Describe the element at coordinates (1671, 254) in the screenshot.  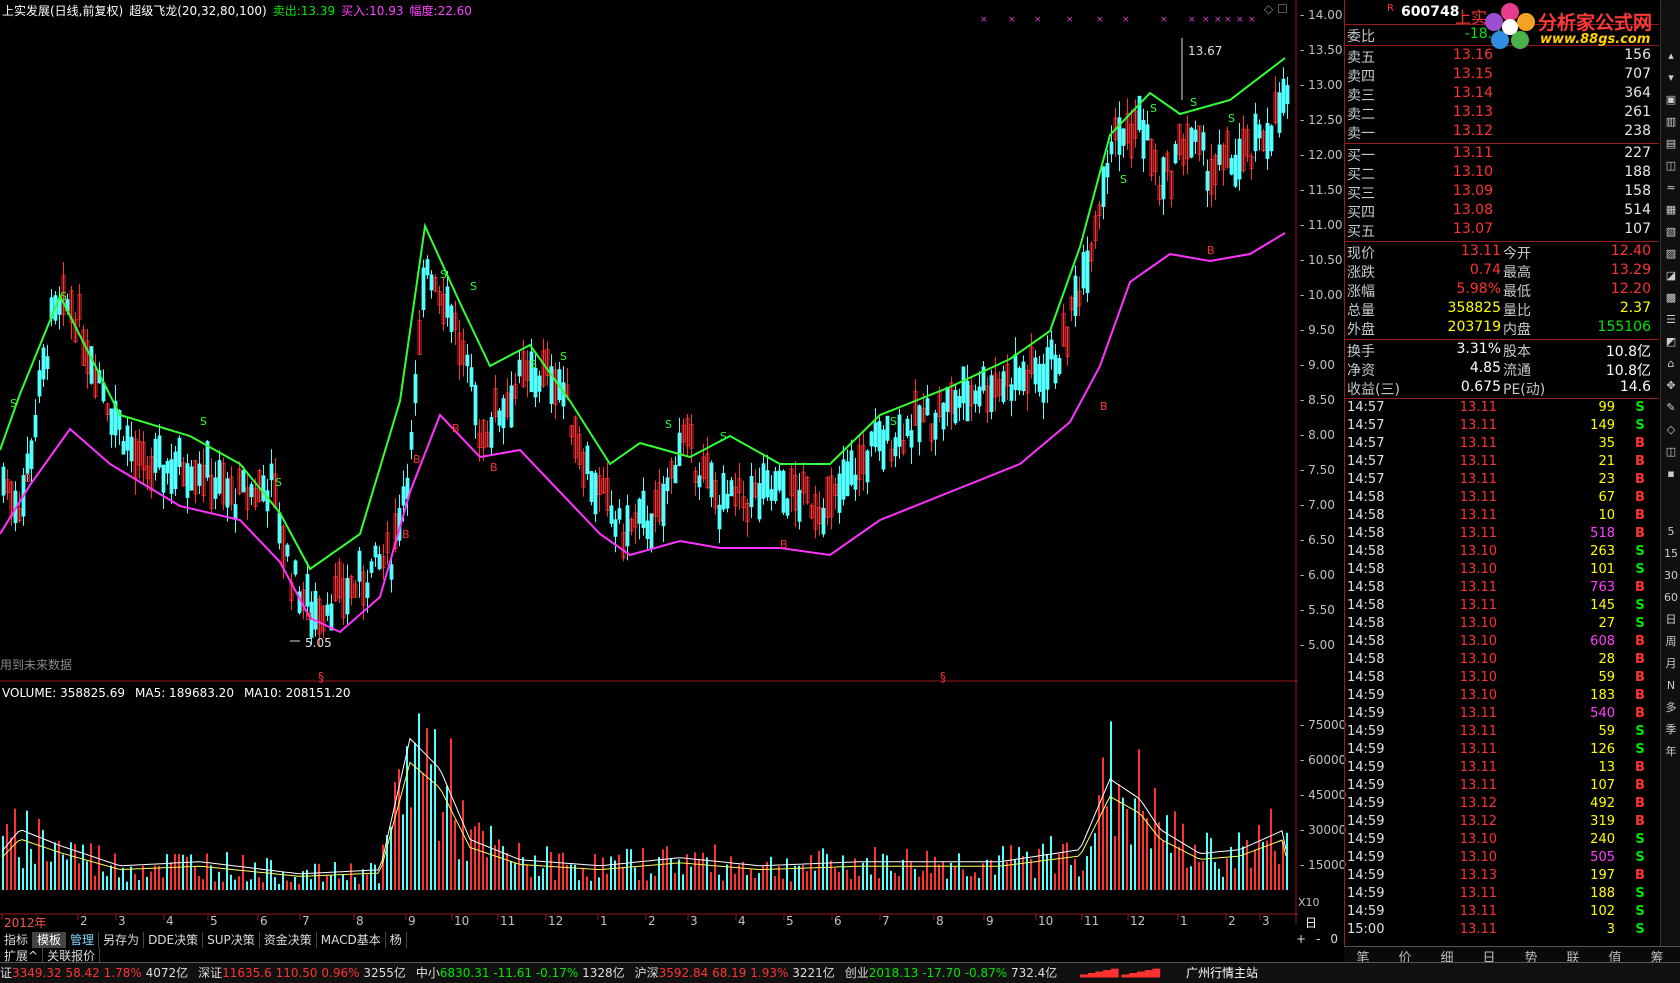
I see `chart-icon: ▨` at that location.